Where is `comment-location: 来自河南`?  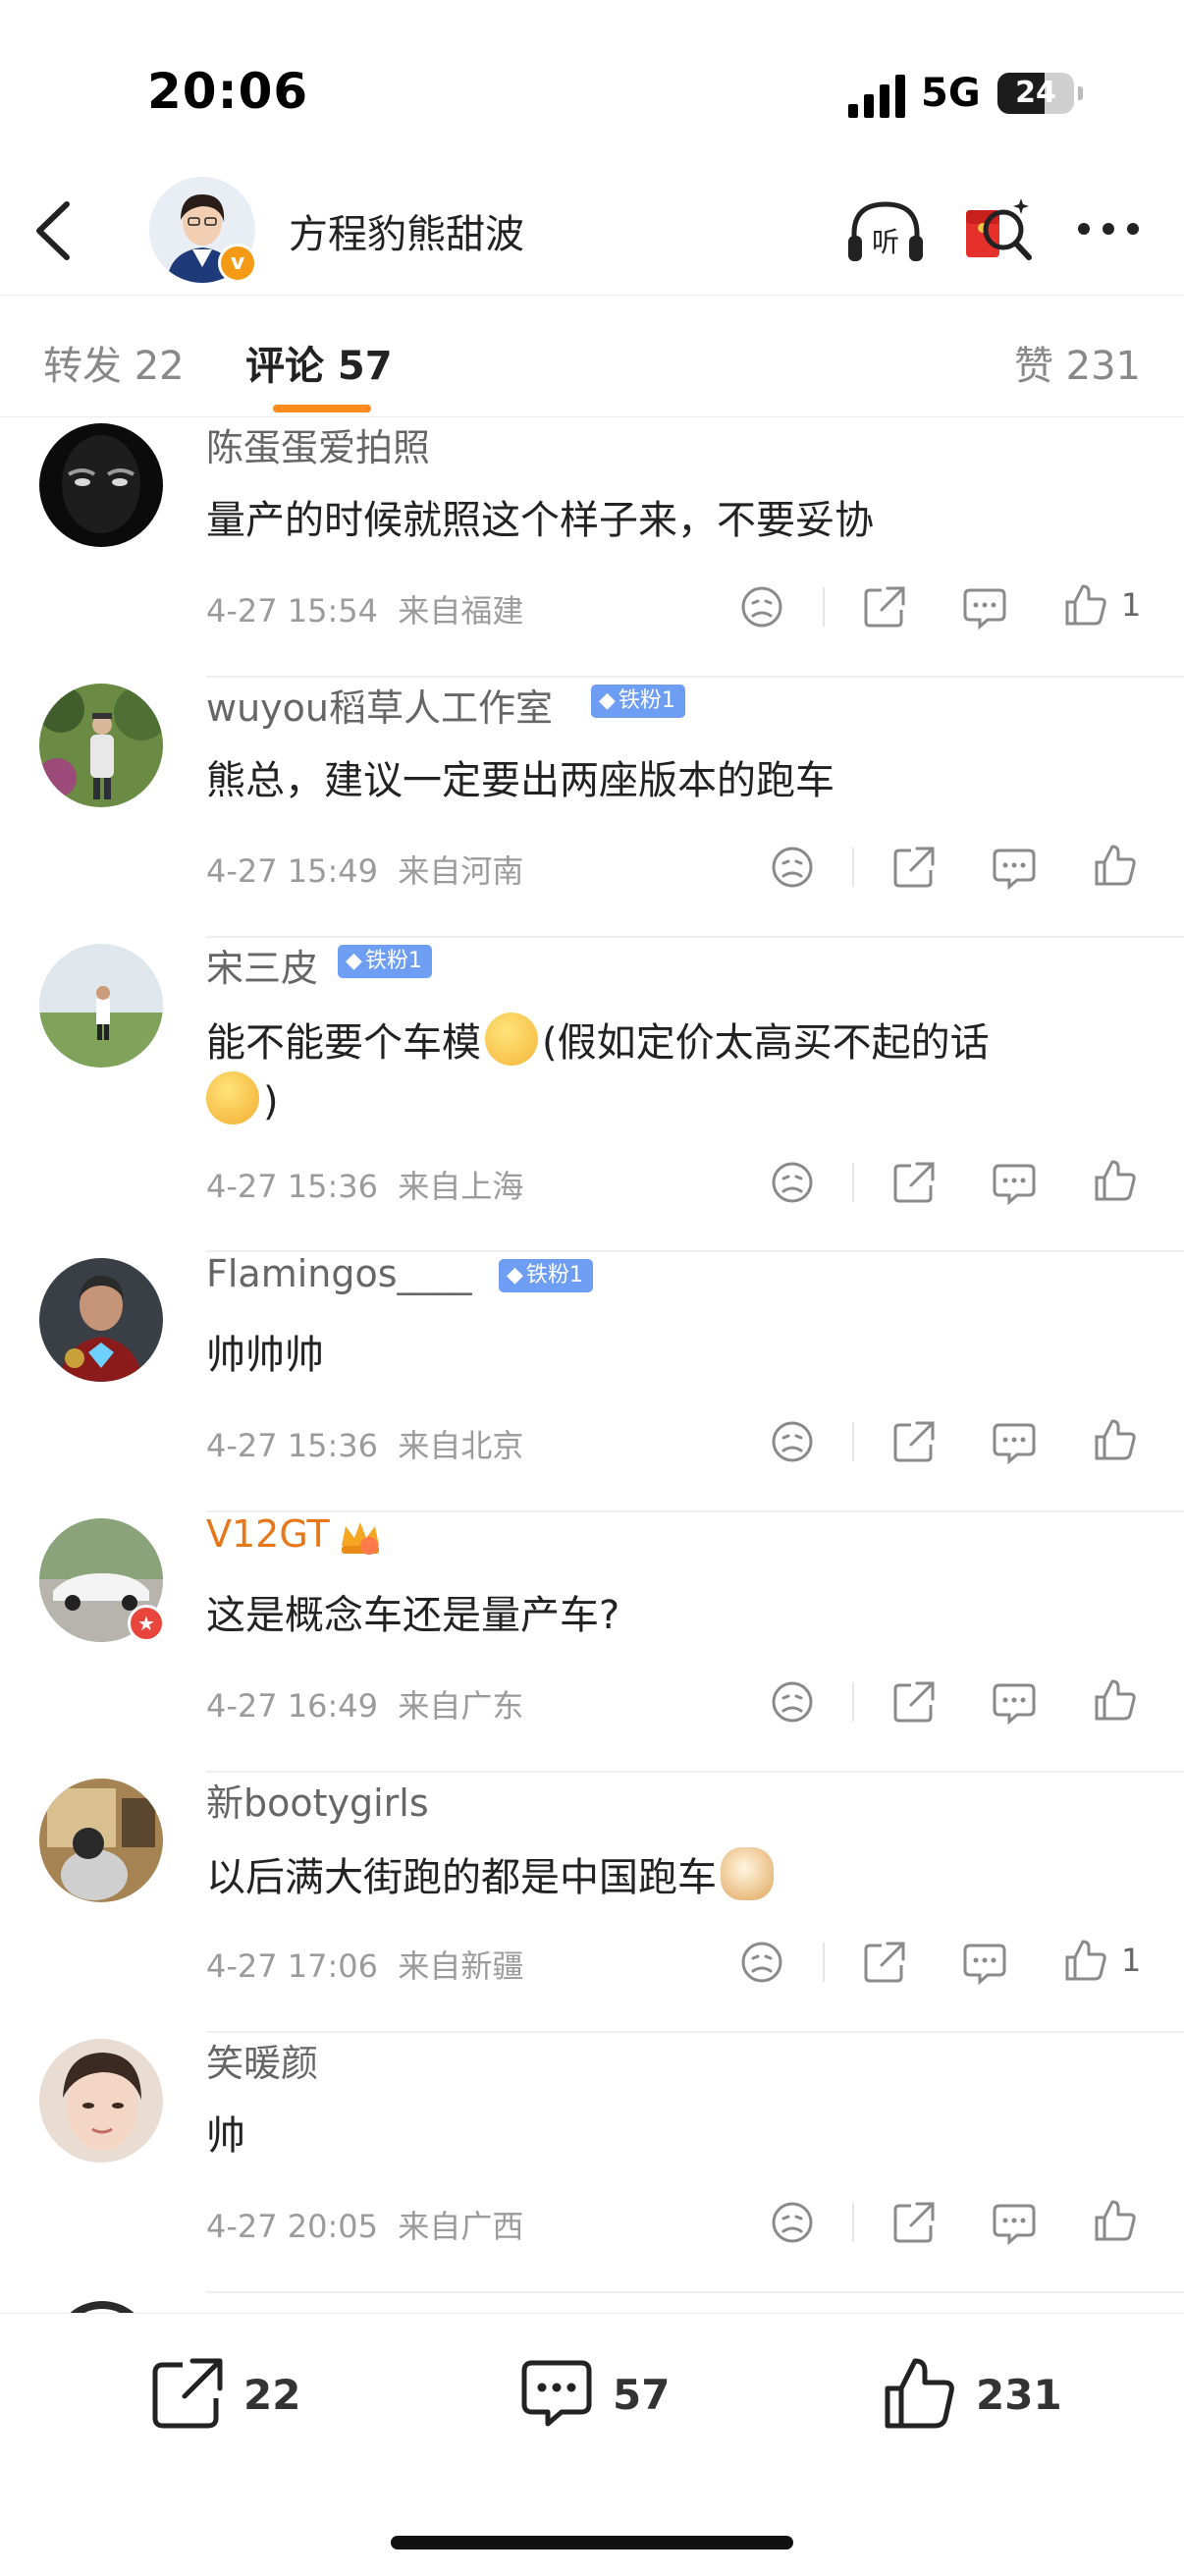 comment-location: 来自河南 is located at coordinates (461, 871).